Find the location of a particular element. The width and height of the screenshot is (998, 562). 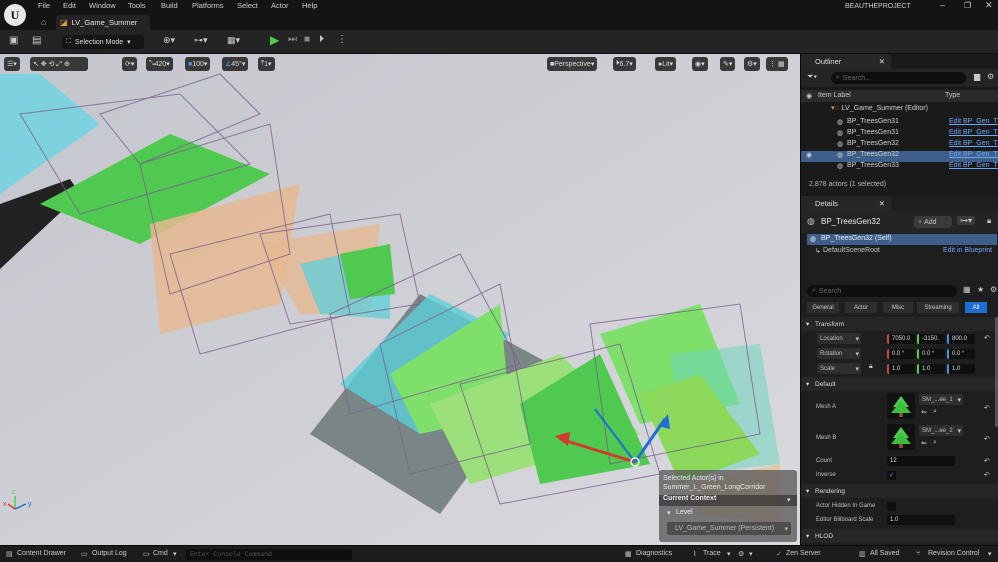

filter-actor: Actor is located at coordinates (861, 307).